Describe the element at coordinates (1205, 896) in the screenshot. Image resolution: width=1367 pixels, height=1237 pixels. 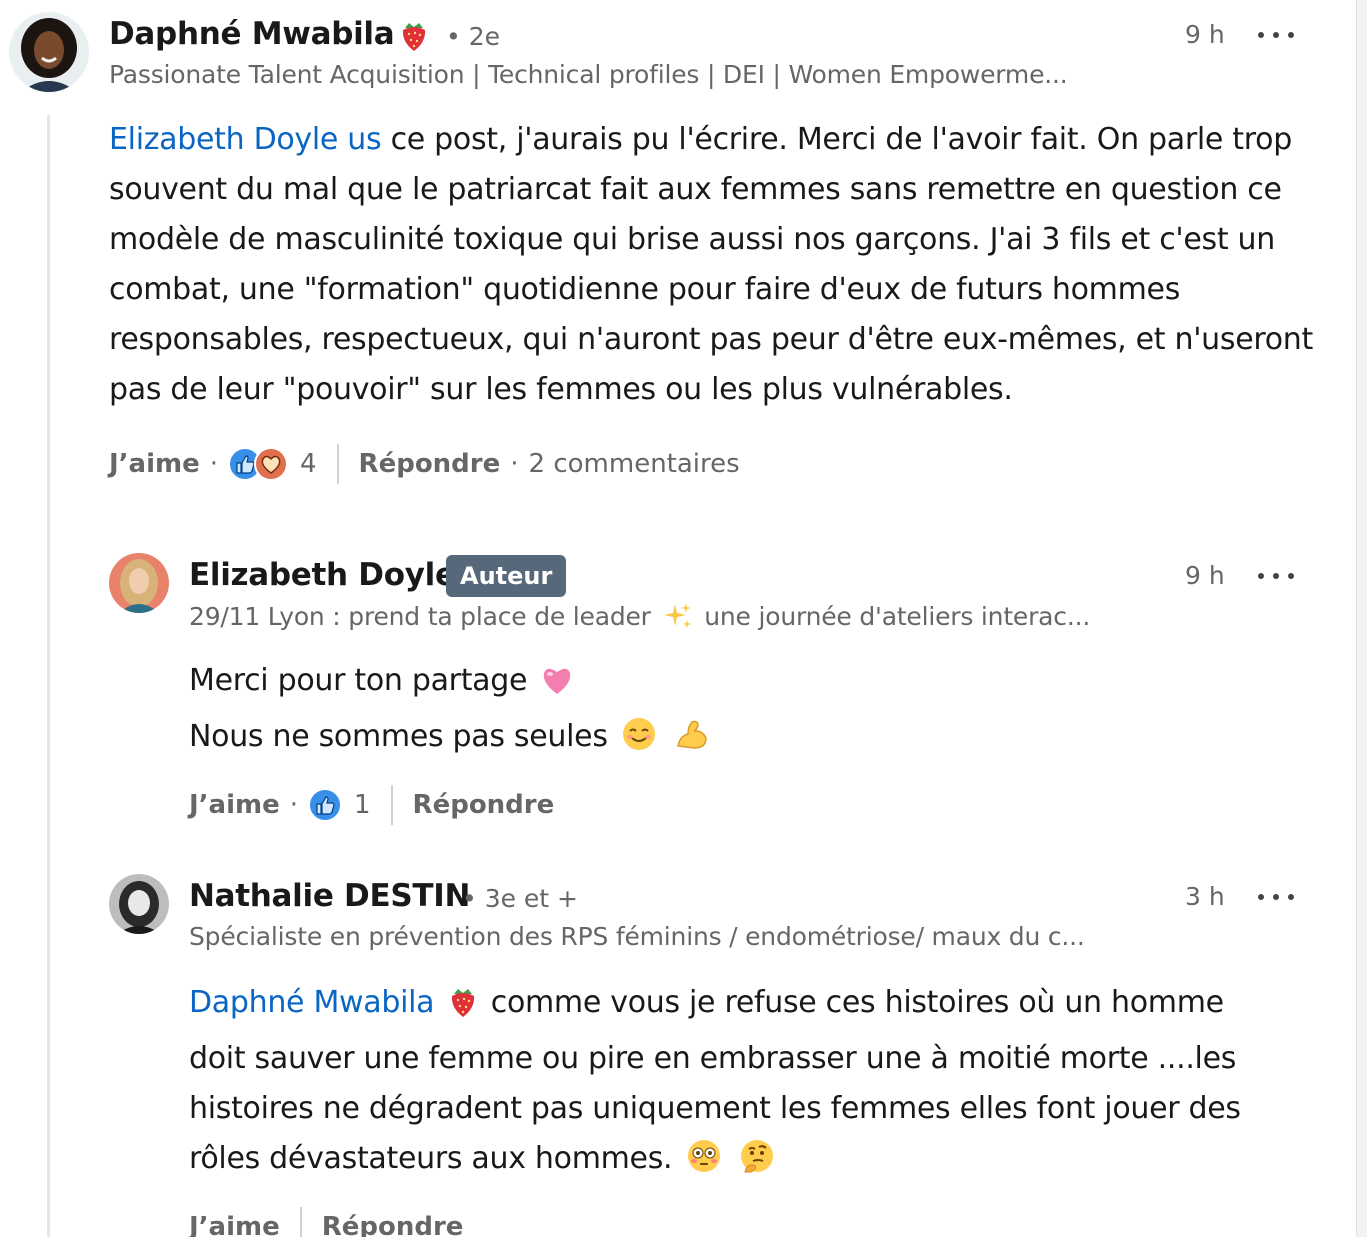
I see `reply-timestamp: 3 h` at that location.